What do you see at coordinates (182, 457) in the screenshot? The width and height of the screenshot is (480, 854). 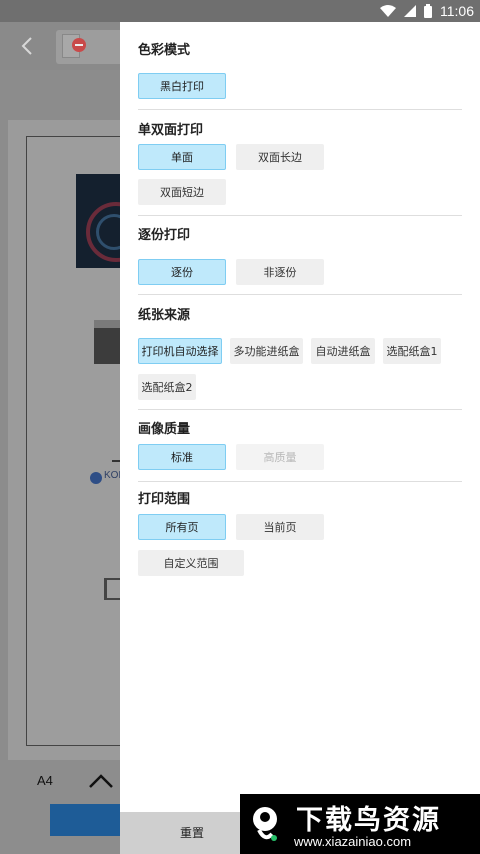 I see `option-standard-quality: 标准` at bounding box center [182, 457].